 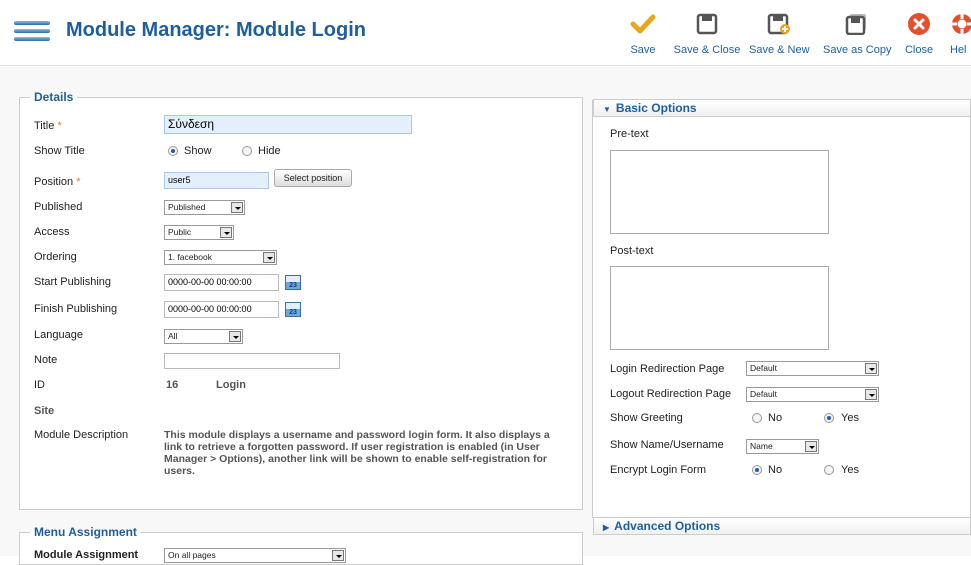 I want to click on save-as-copy-button: Save as Copy, so click(x=857, y=34).